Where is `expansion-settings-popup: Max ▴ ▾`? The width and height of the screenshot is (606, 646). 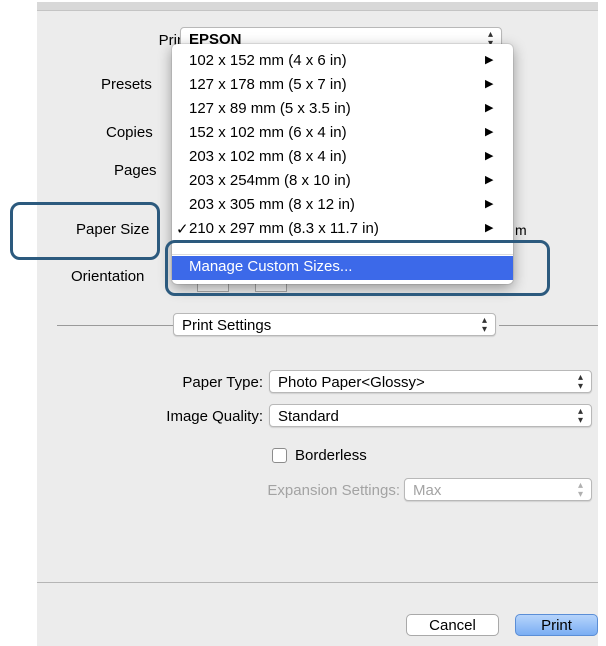 expansion-settings-popup: Max ▴ ▾ is located at coordinates (498, 489).